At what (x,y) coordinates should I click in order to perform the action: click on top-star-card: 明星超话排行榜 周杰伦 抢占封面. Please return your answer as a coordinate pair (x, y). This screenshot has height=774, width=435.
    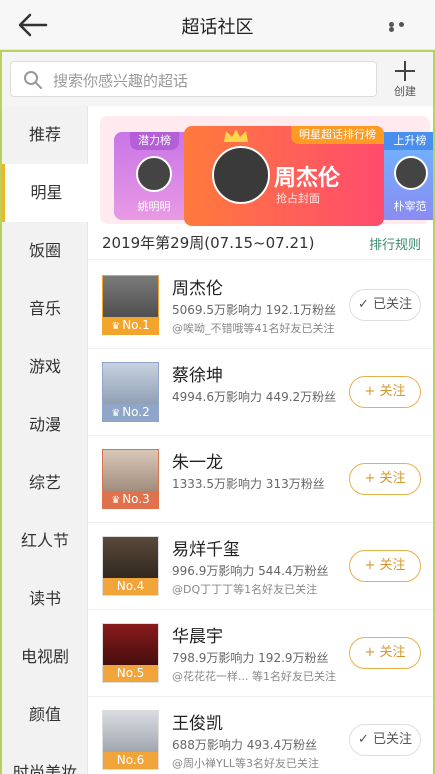
    Looking at the image, I should click on (284, 176).